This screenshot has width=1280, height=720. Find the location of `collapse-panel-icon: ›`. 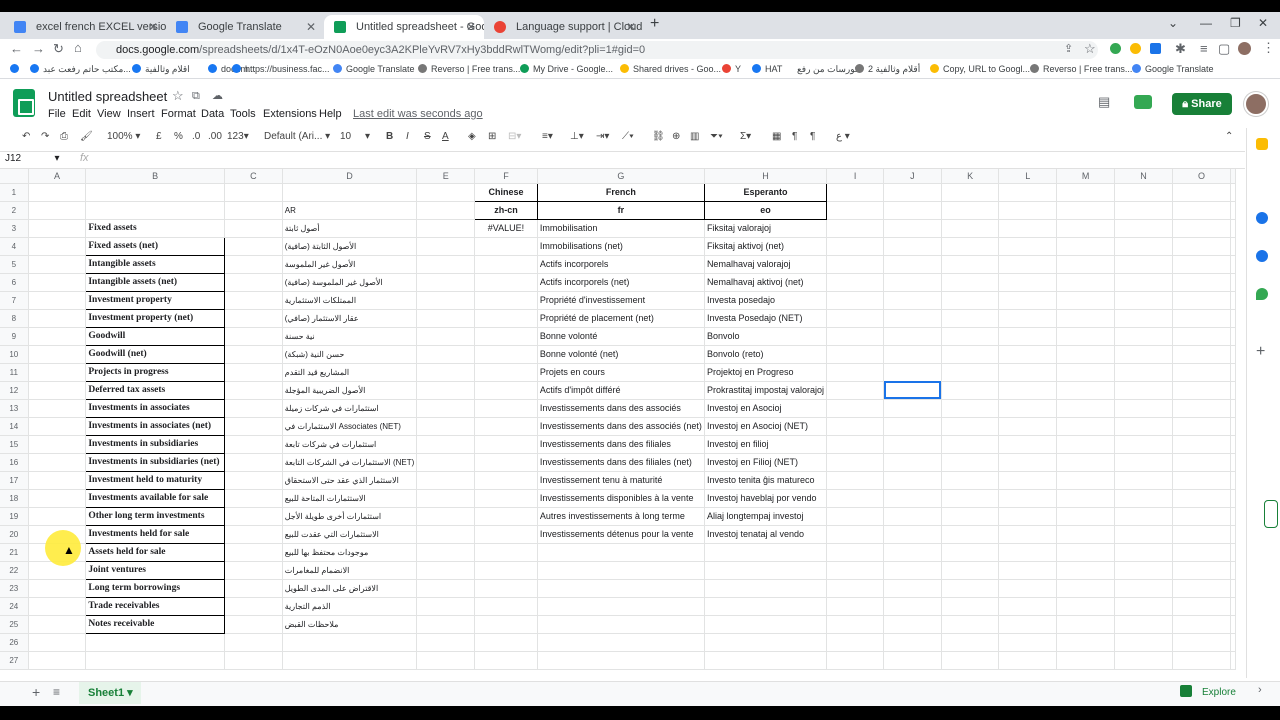

collapse-panel-icon: › is located at coordinates (1260, 690).